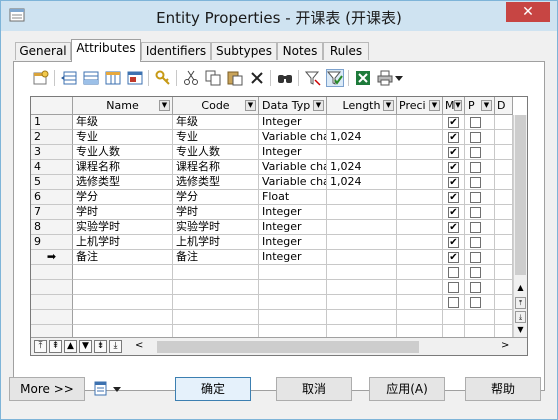  I want to click on more-icon, so click(399, 78).